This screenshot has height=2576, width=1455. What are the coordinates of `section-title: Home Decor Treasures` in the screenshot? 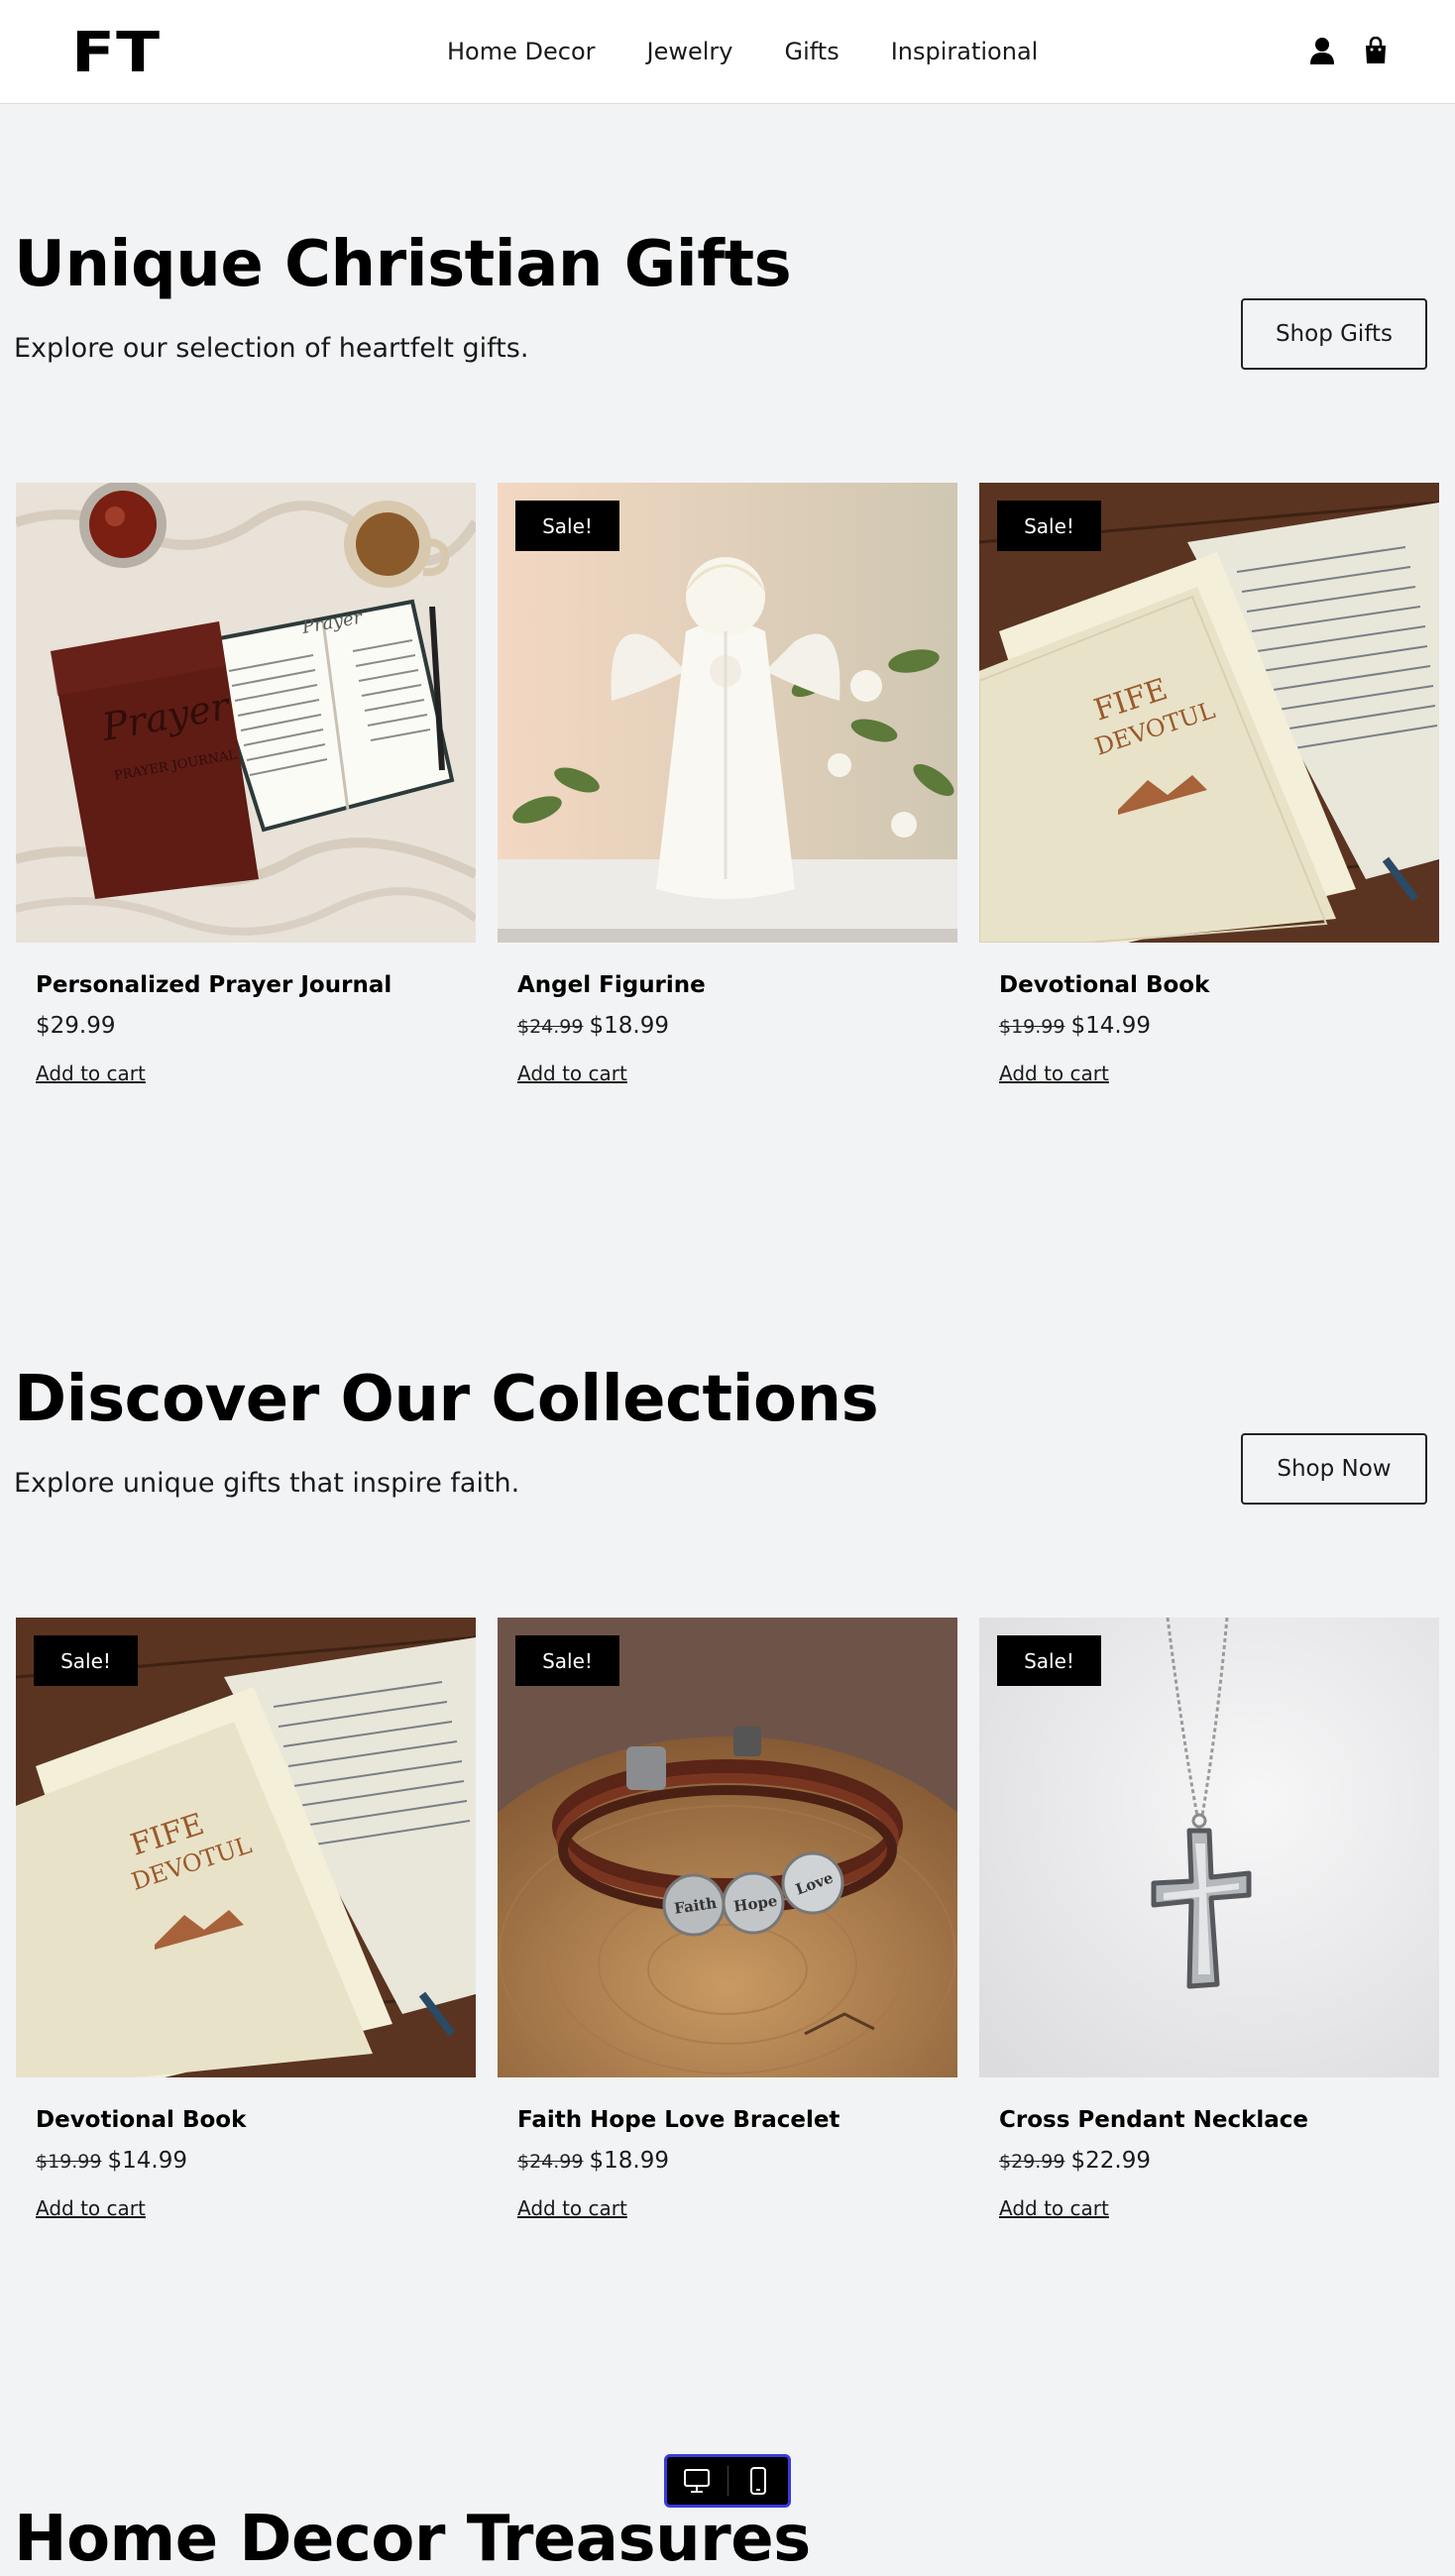 It's located at (412, 2539).